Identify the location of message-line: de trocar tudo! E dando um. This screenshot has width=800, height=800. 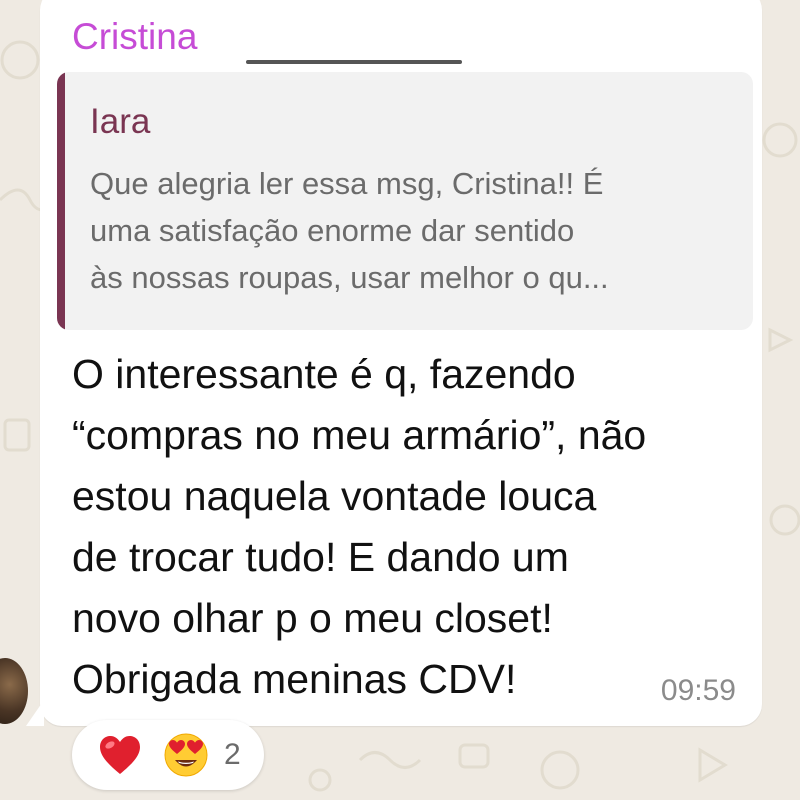
(320, 557).